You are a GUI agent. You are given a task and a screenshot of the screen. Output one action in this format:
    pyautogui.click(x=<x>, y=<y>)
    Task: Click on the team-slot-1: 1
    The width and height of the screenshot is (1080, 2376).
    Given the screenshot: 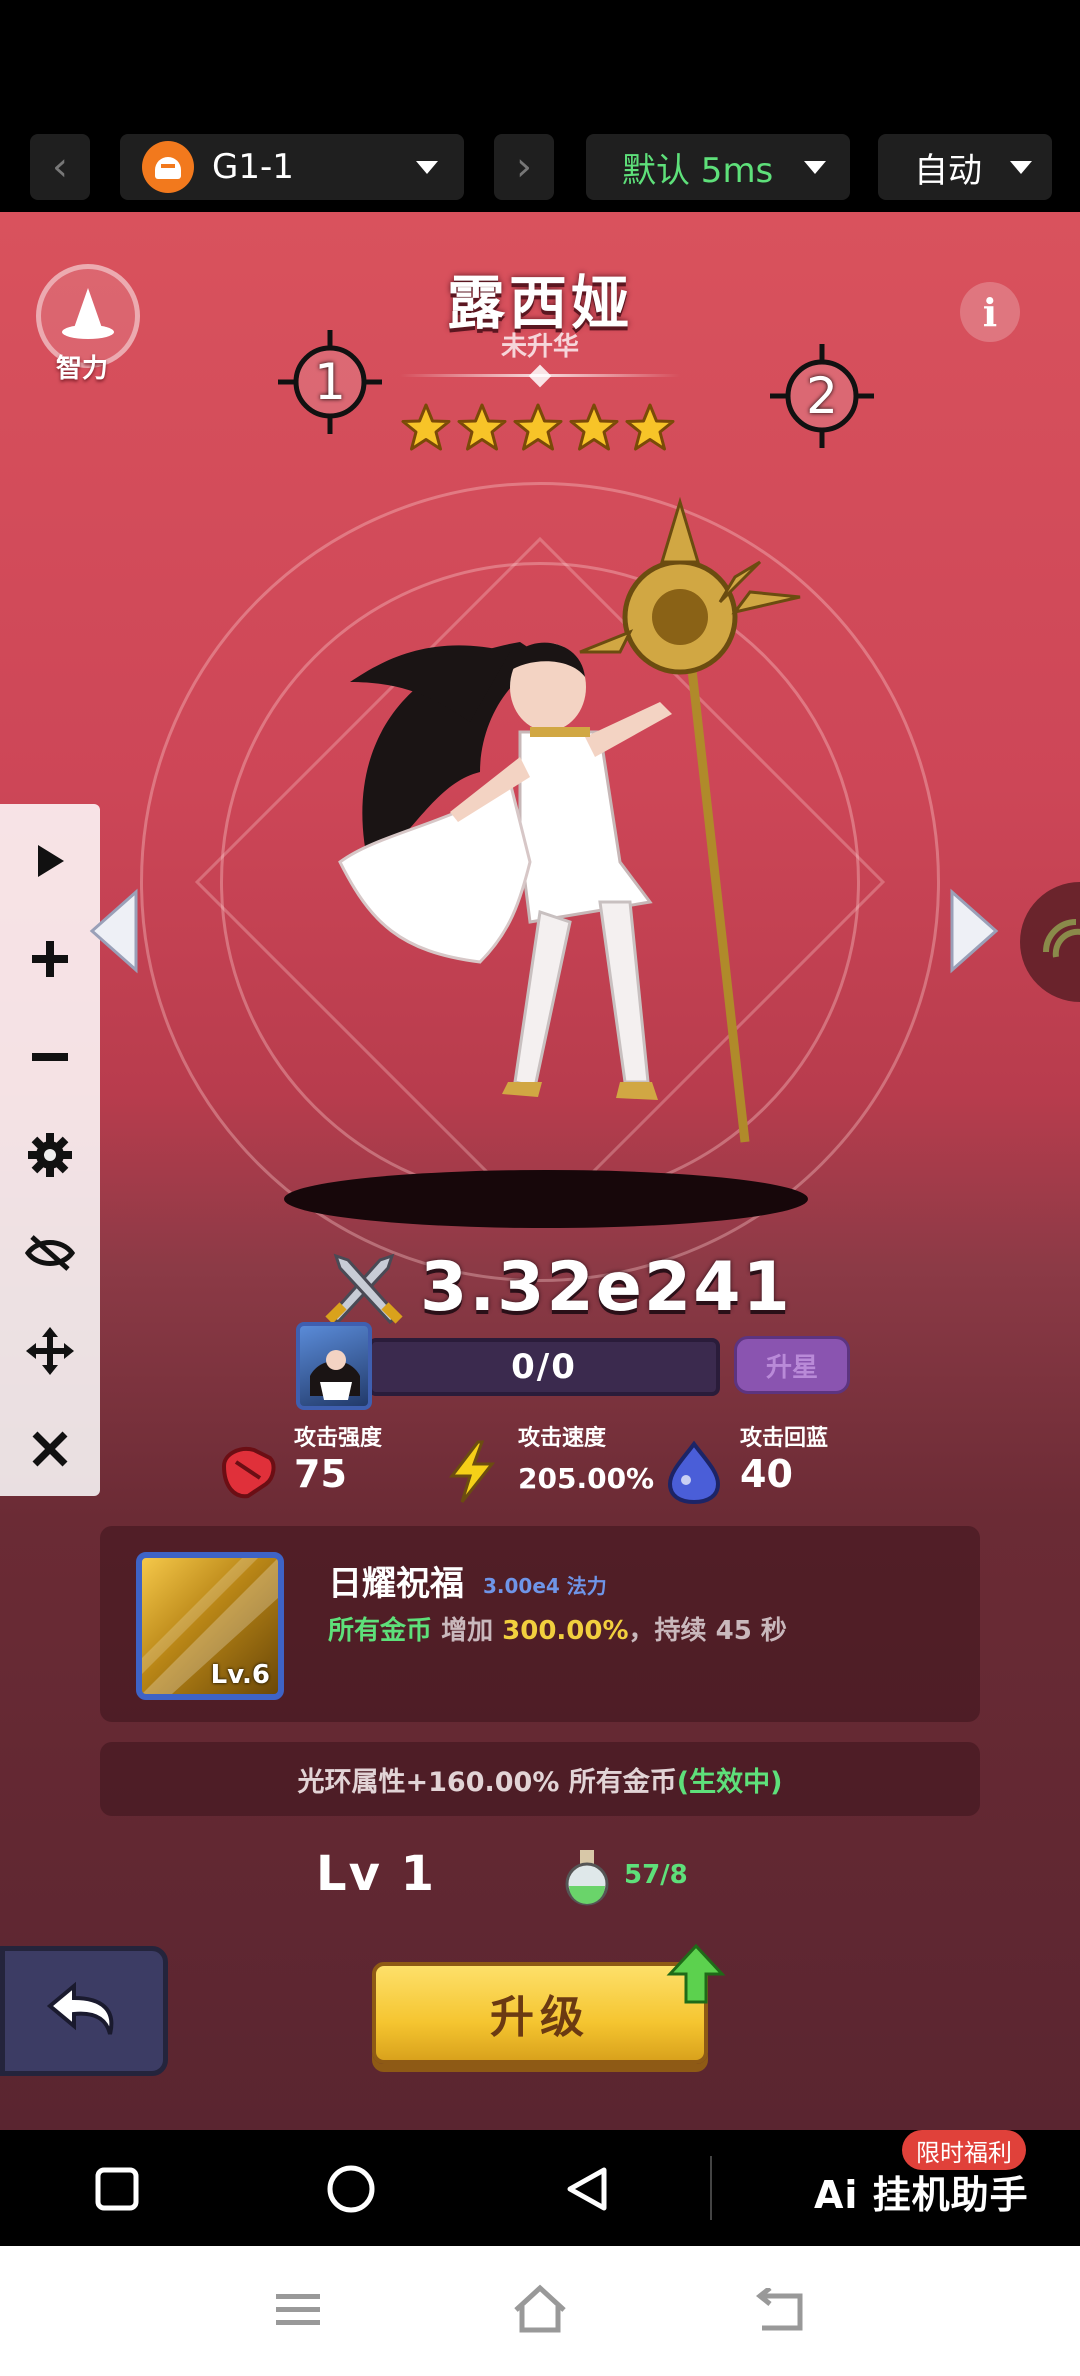 What is the action you would take?
    pyautogui.click(x=330, y=382)
    